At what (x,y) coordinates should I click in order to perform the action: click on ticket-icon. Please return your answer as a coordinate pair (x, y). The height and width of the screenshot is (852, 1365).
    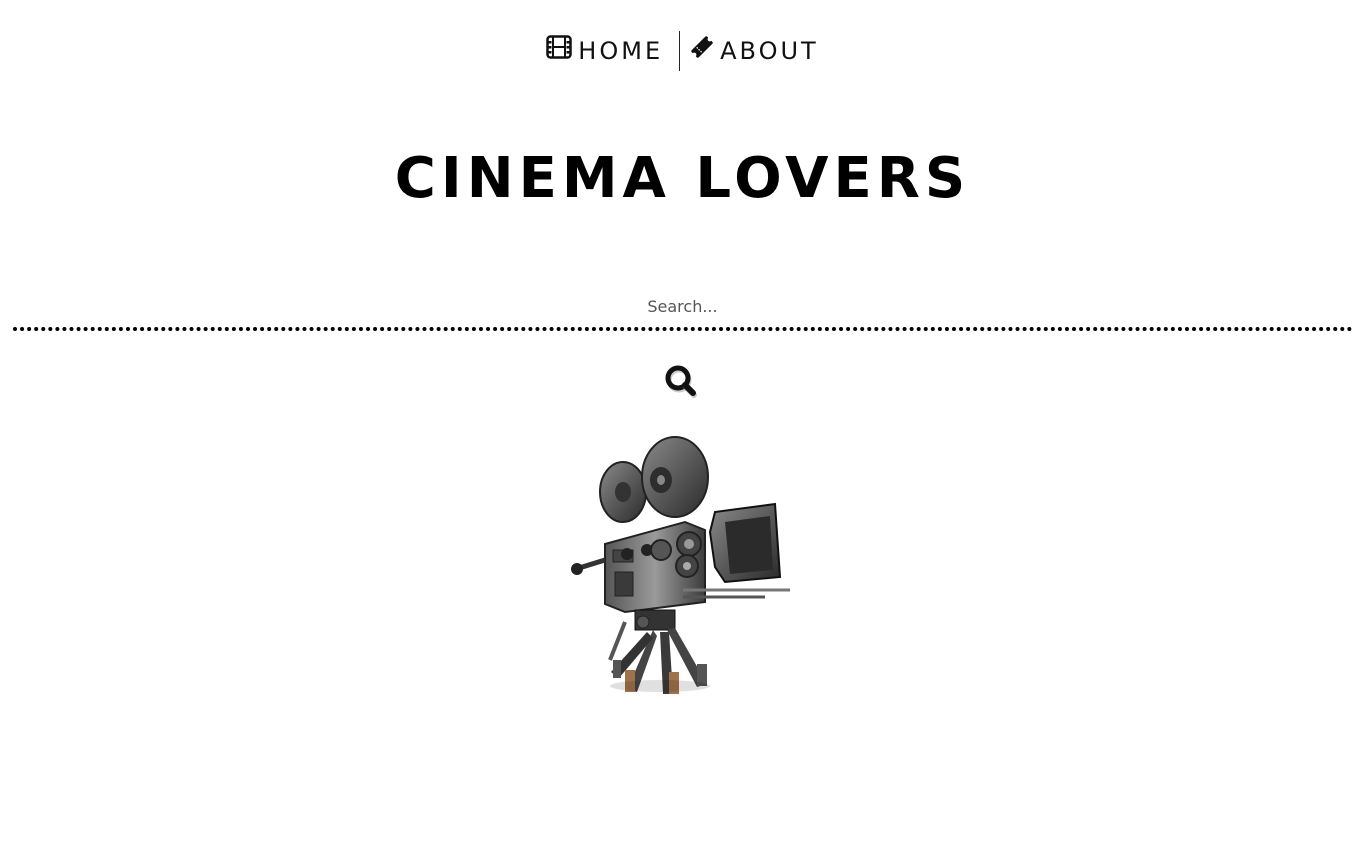
    Looking at the image, I should click on (702, 51).